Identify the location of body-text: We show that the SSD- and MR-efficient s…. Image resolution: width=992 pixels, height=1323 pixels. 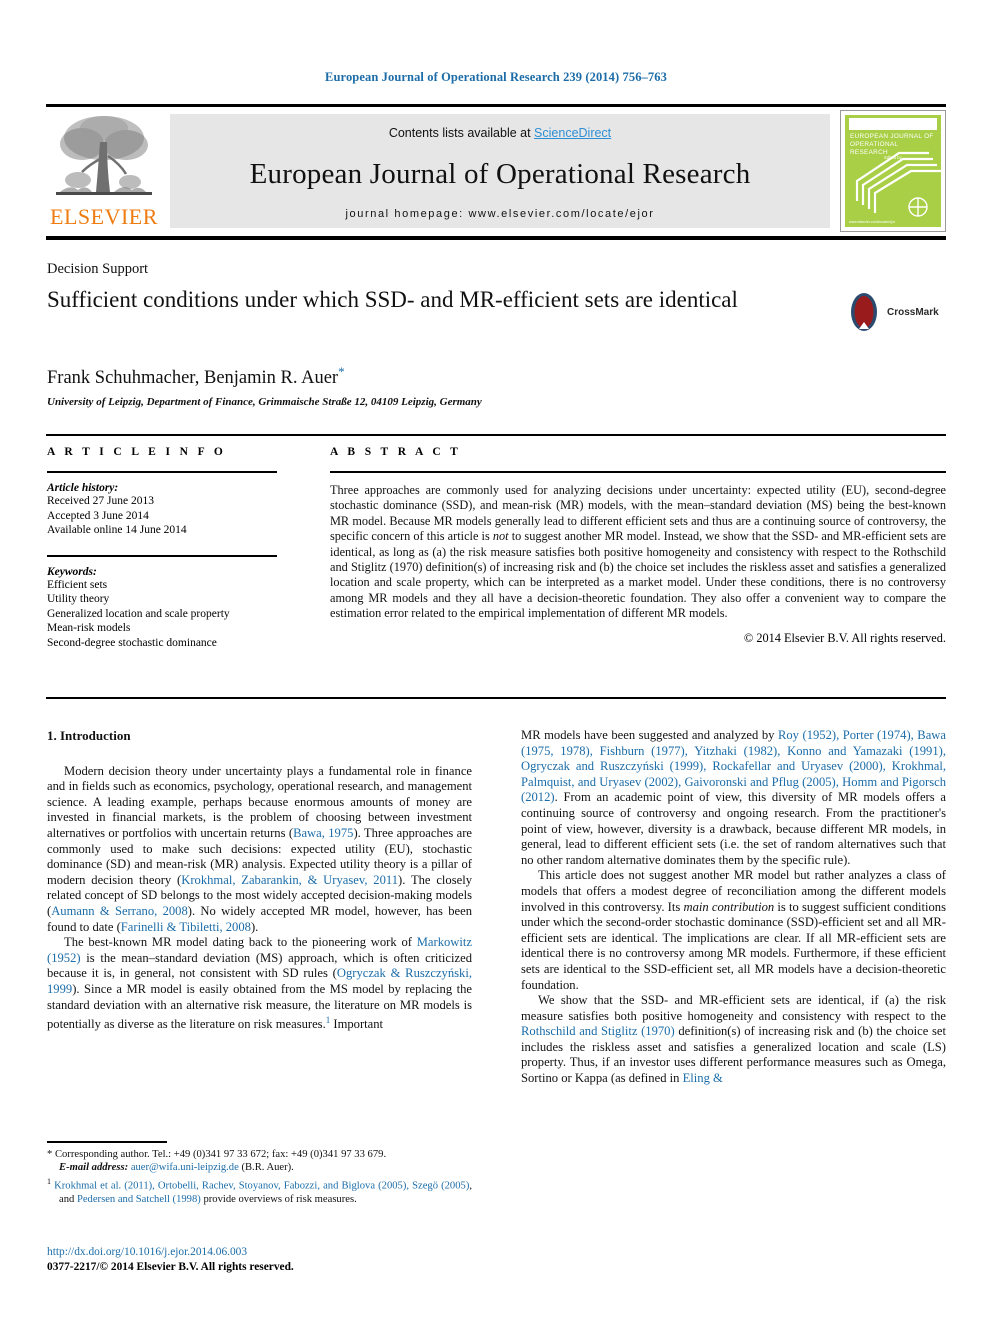
(733, 1008).